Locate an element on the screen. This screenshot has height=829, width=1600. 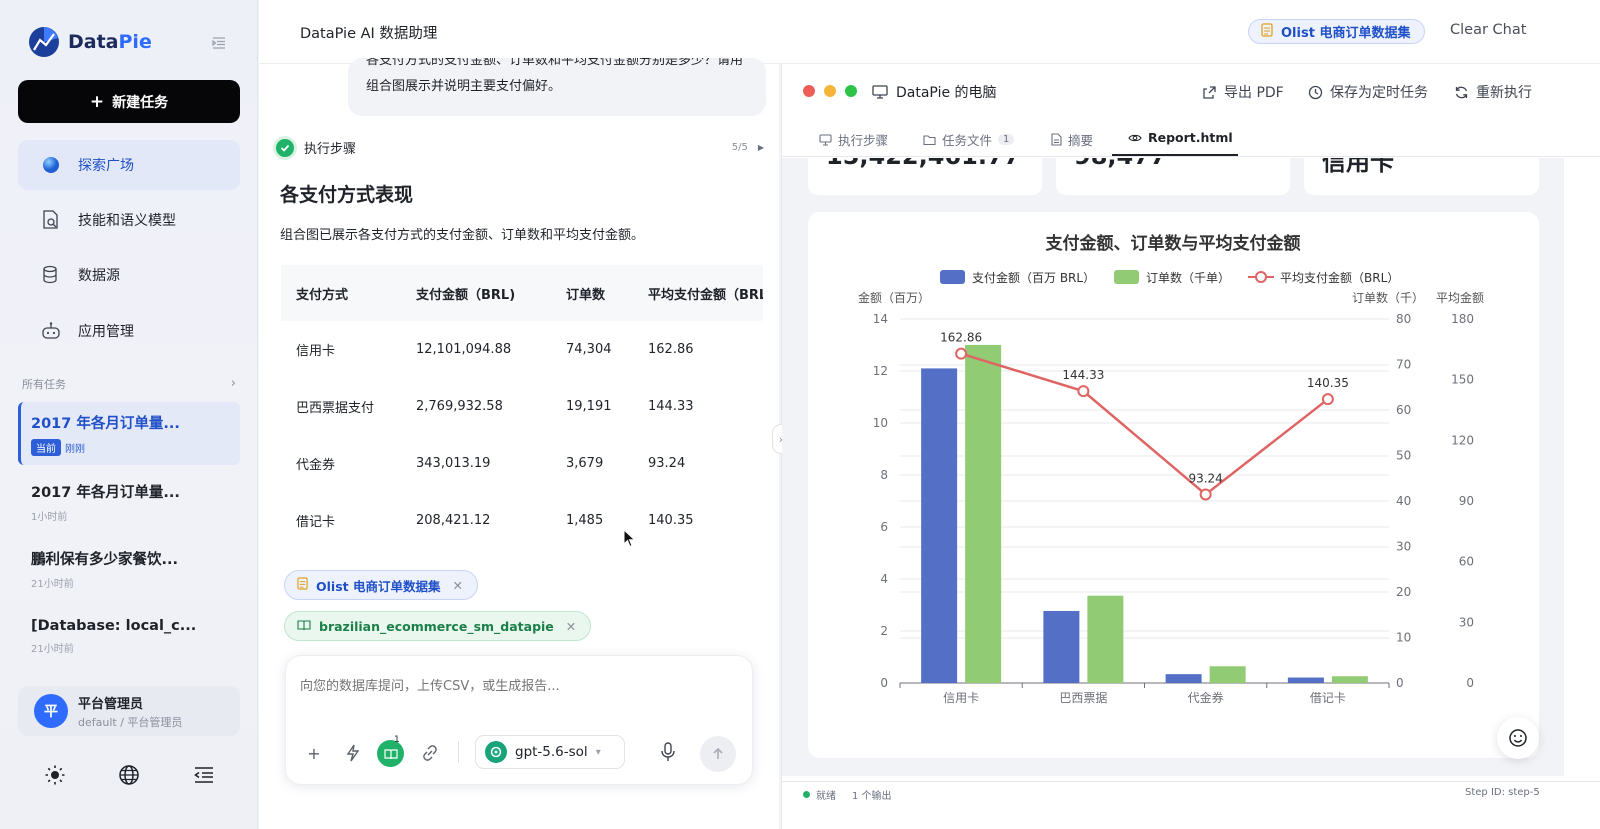
add-attachment-icon: + is located at coordinates (314, 753).